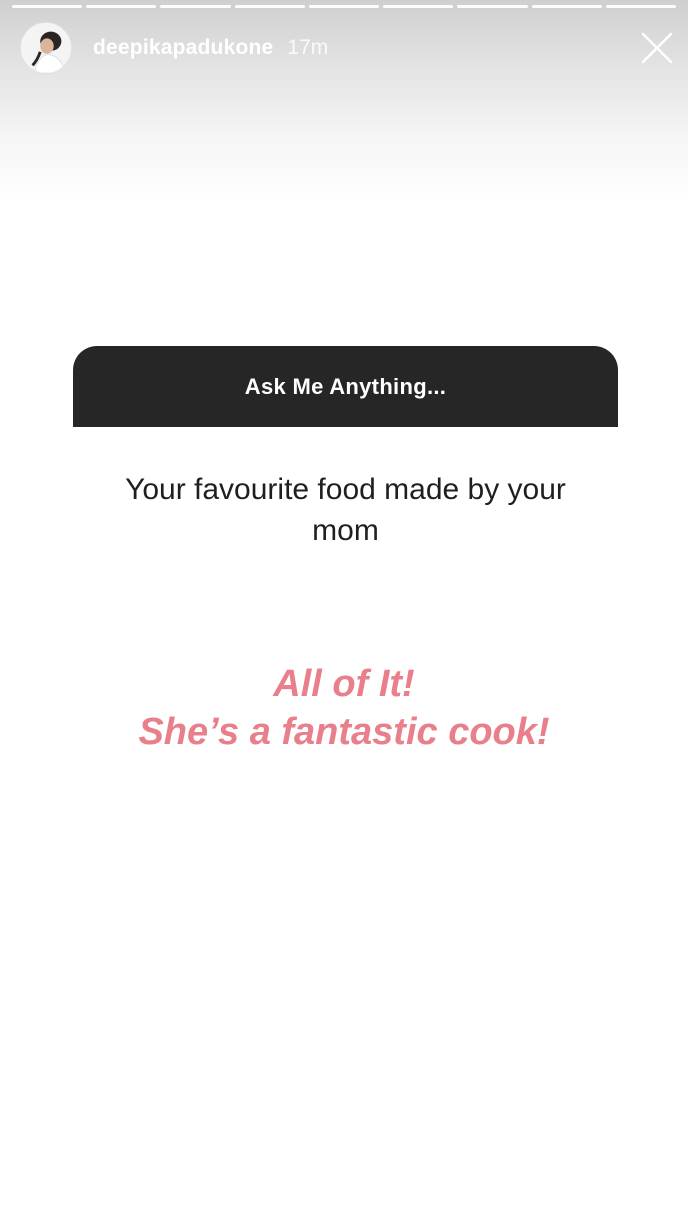  I want to click on avatar, so click(46, 48).